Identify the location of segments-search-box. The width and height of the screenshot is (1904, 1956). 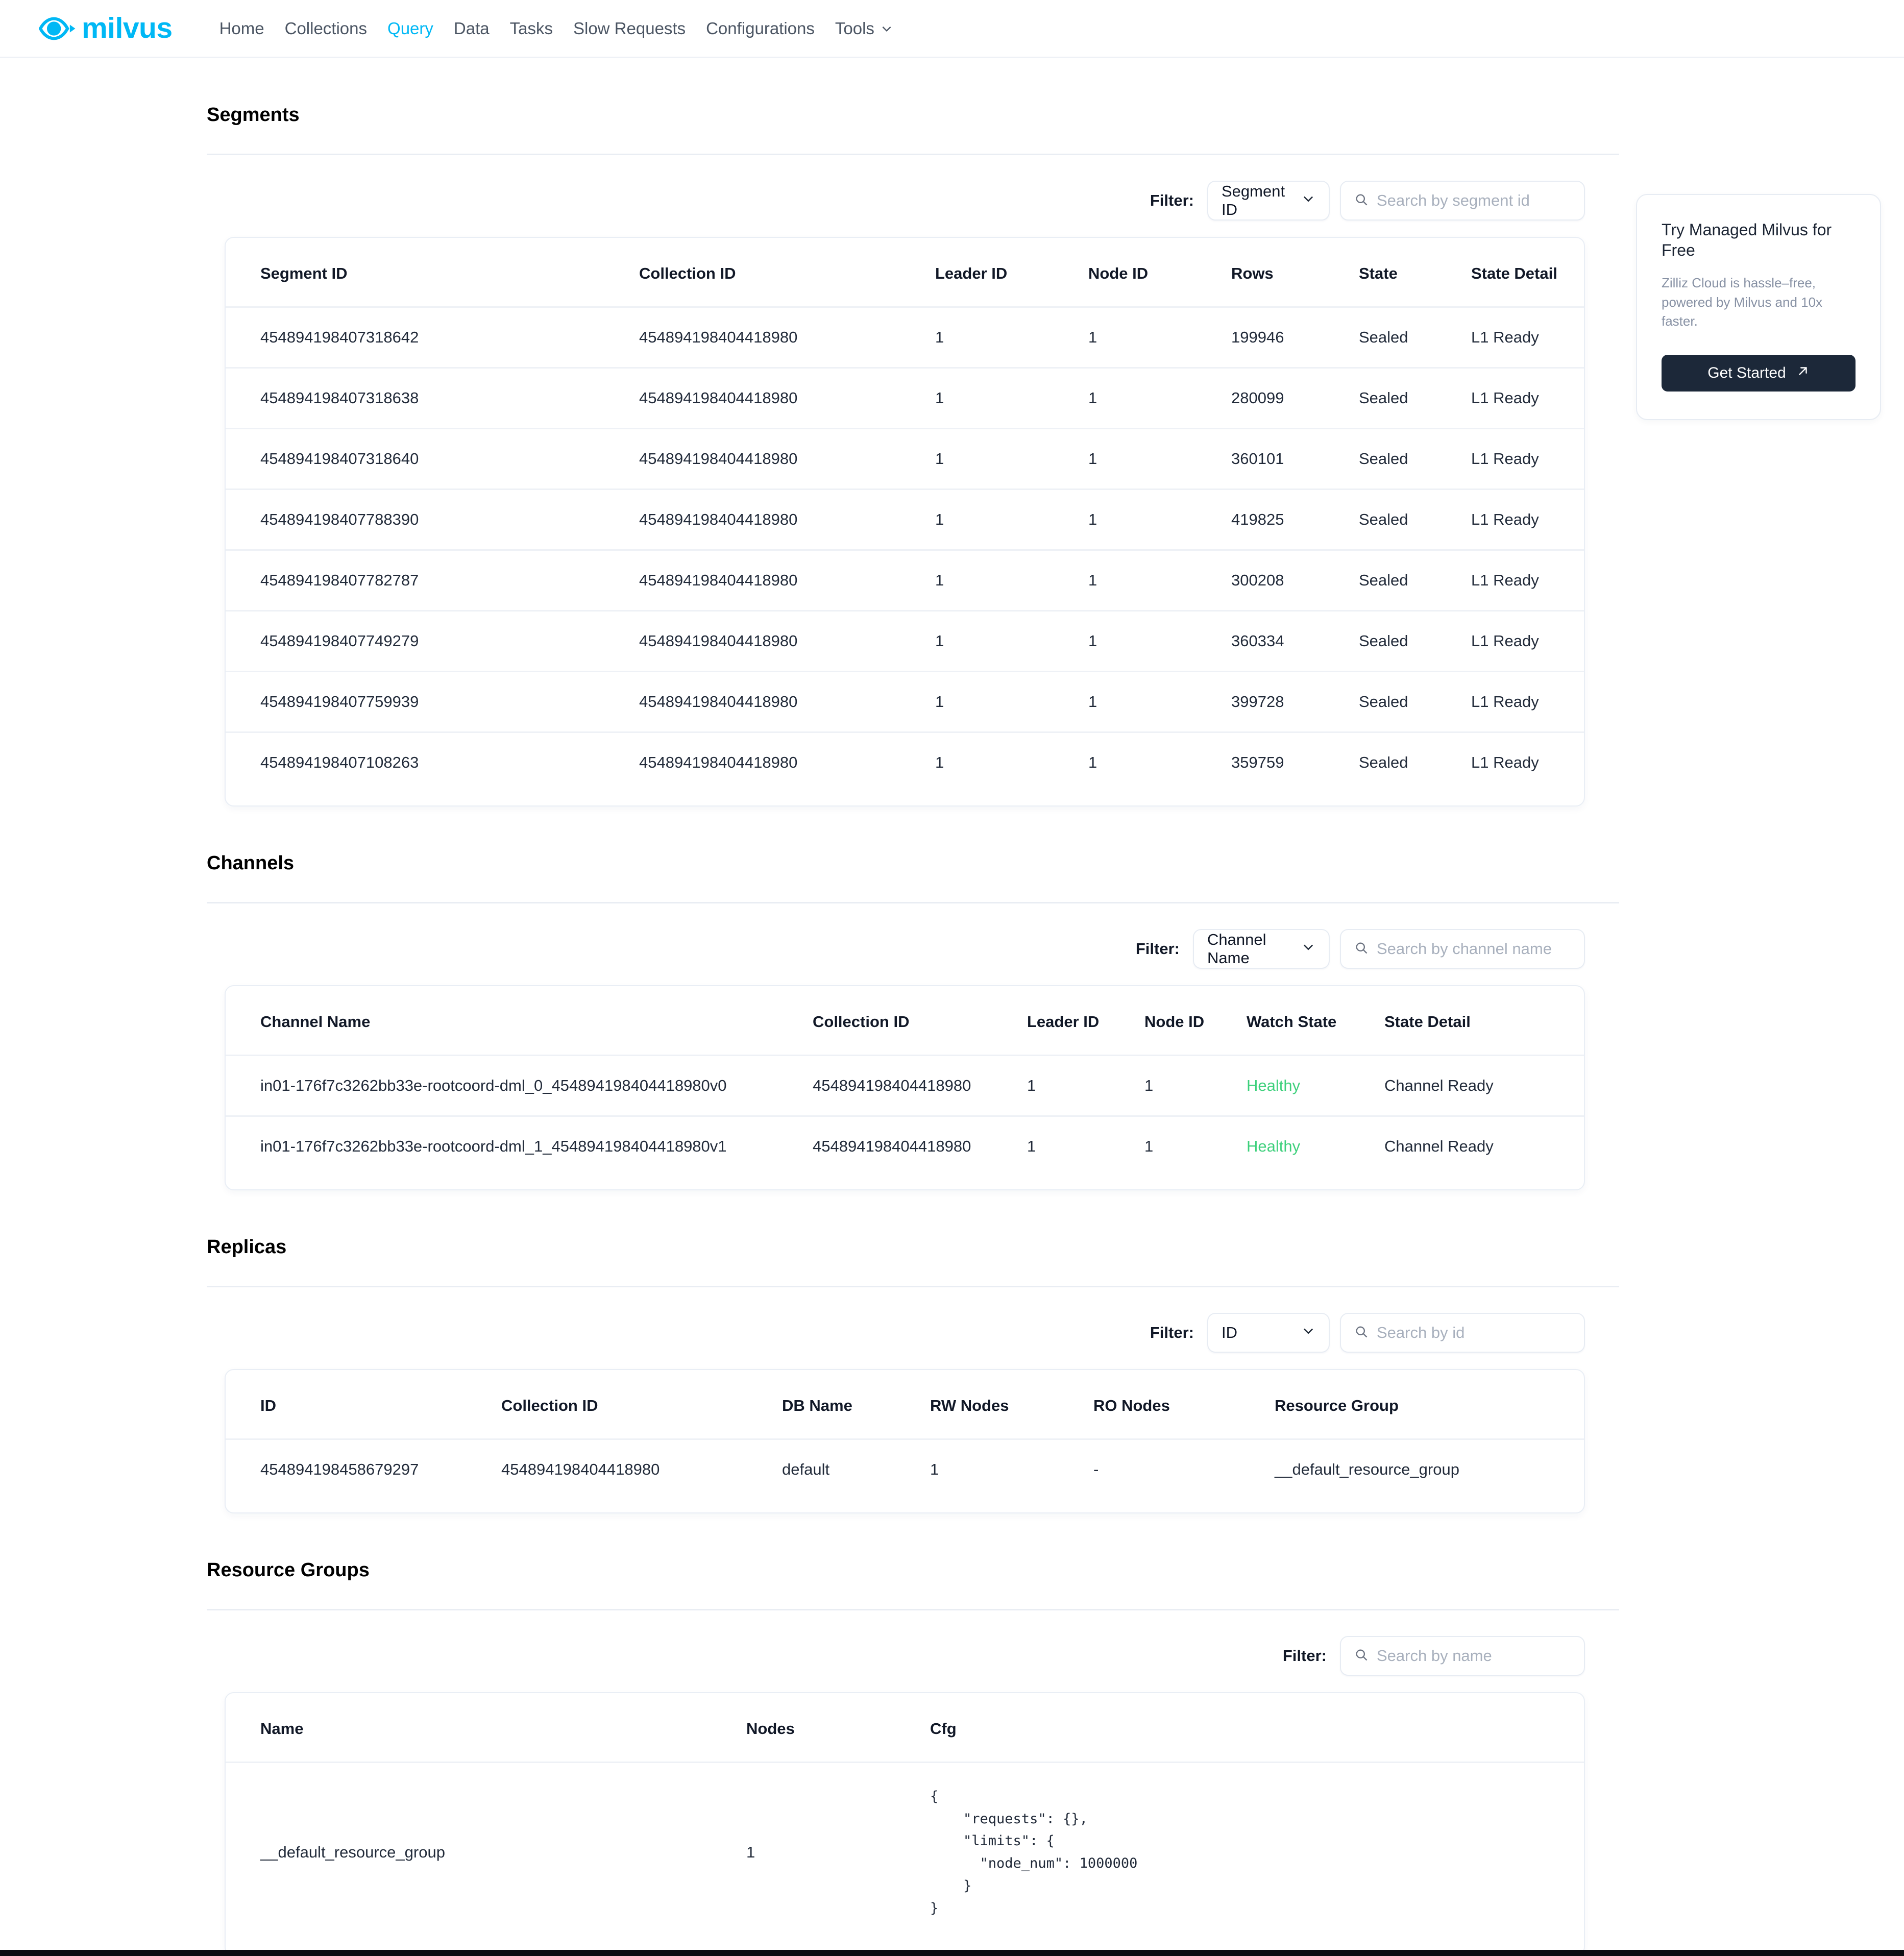
(1462, 201).